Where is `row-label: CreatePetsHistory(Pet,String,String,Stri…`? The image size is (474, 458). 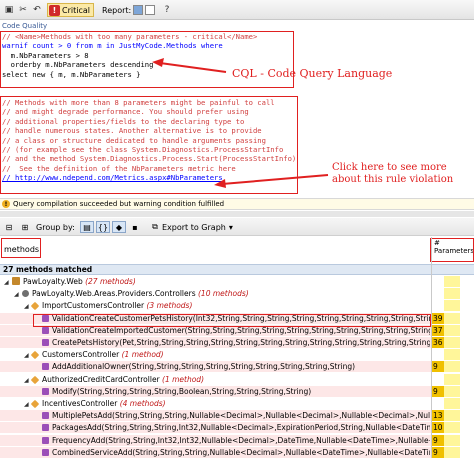
row-label: CreatePetsHistory(Pet,String,String,Stri… is located at coordinates (232, 342).